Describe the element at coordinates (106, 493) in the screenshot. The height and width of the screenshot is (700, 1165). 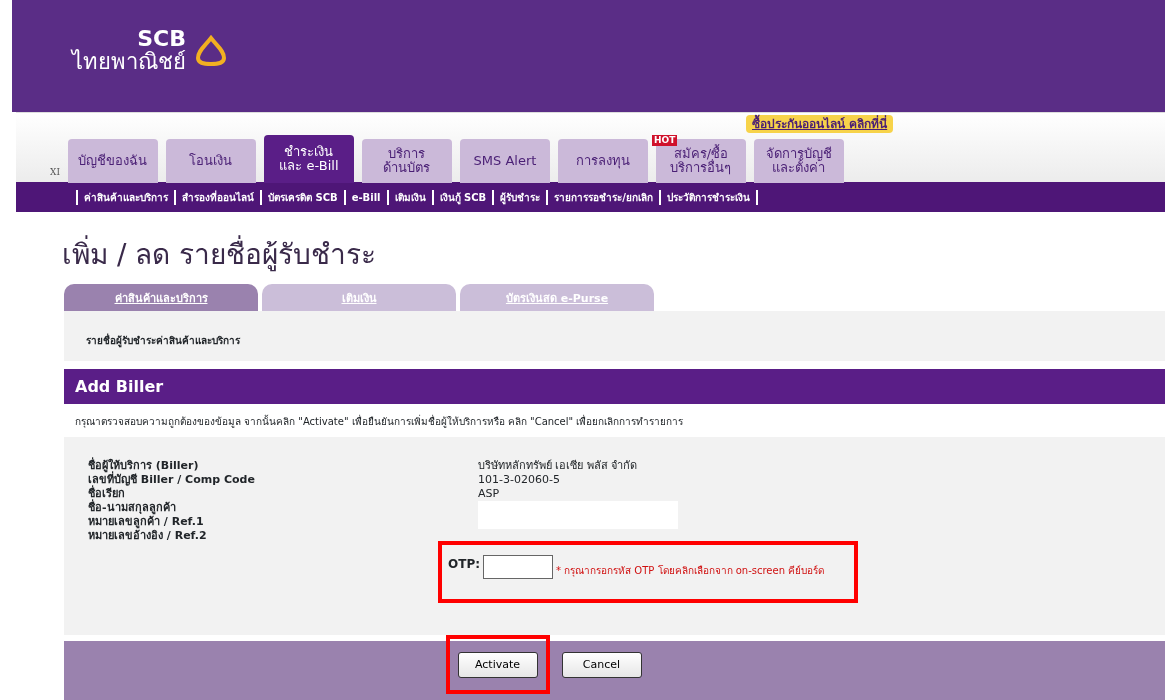
I see `field-label: ชื่อเรียก` at that location.